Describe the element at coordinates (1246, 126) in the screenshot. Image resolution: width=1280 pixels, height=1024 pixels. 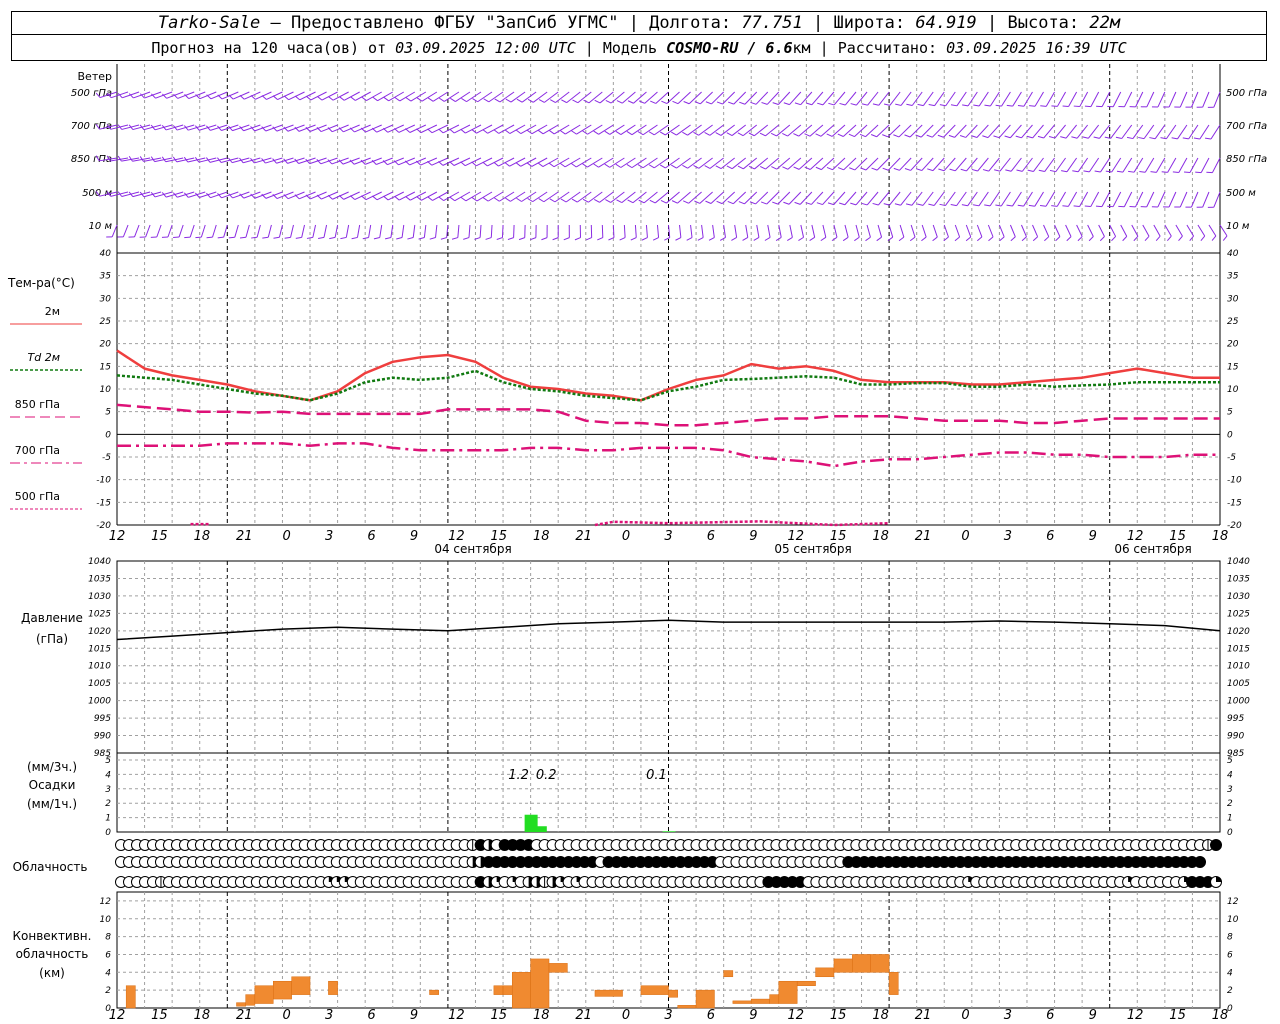
I see `wind-level-label-right: 700 гПа` at that location.